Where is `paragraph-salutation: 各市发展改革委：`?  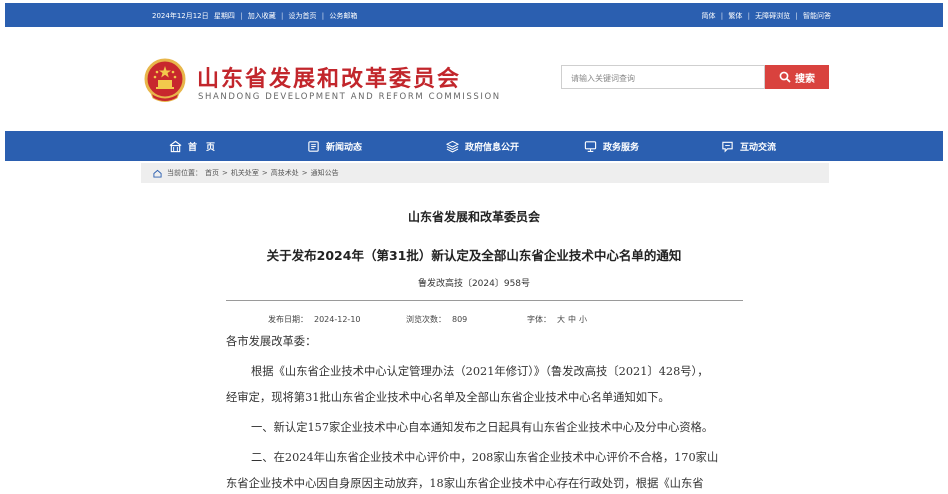 paragraph-salutation: 各市发展改革委： is located at coordinates (271, 341).